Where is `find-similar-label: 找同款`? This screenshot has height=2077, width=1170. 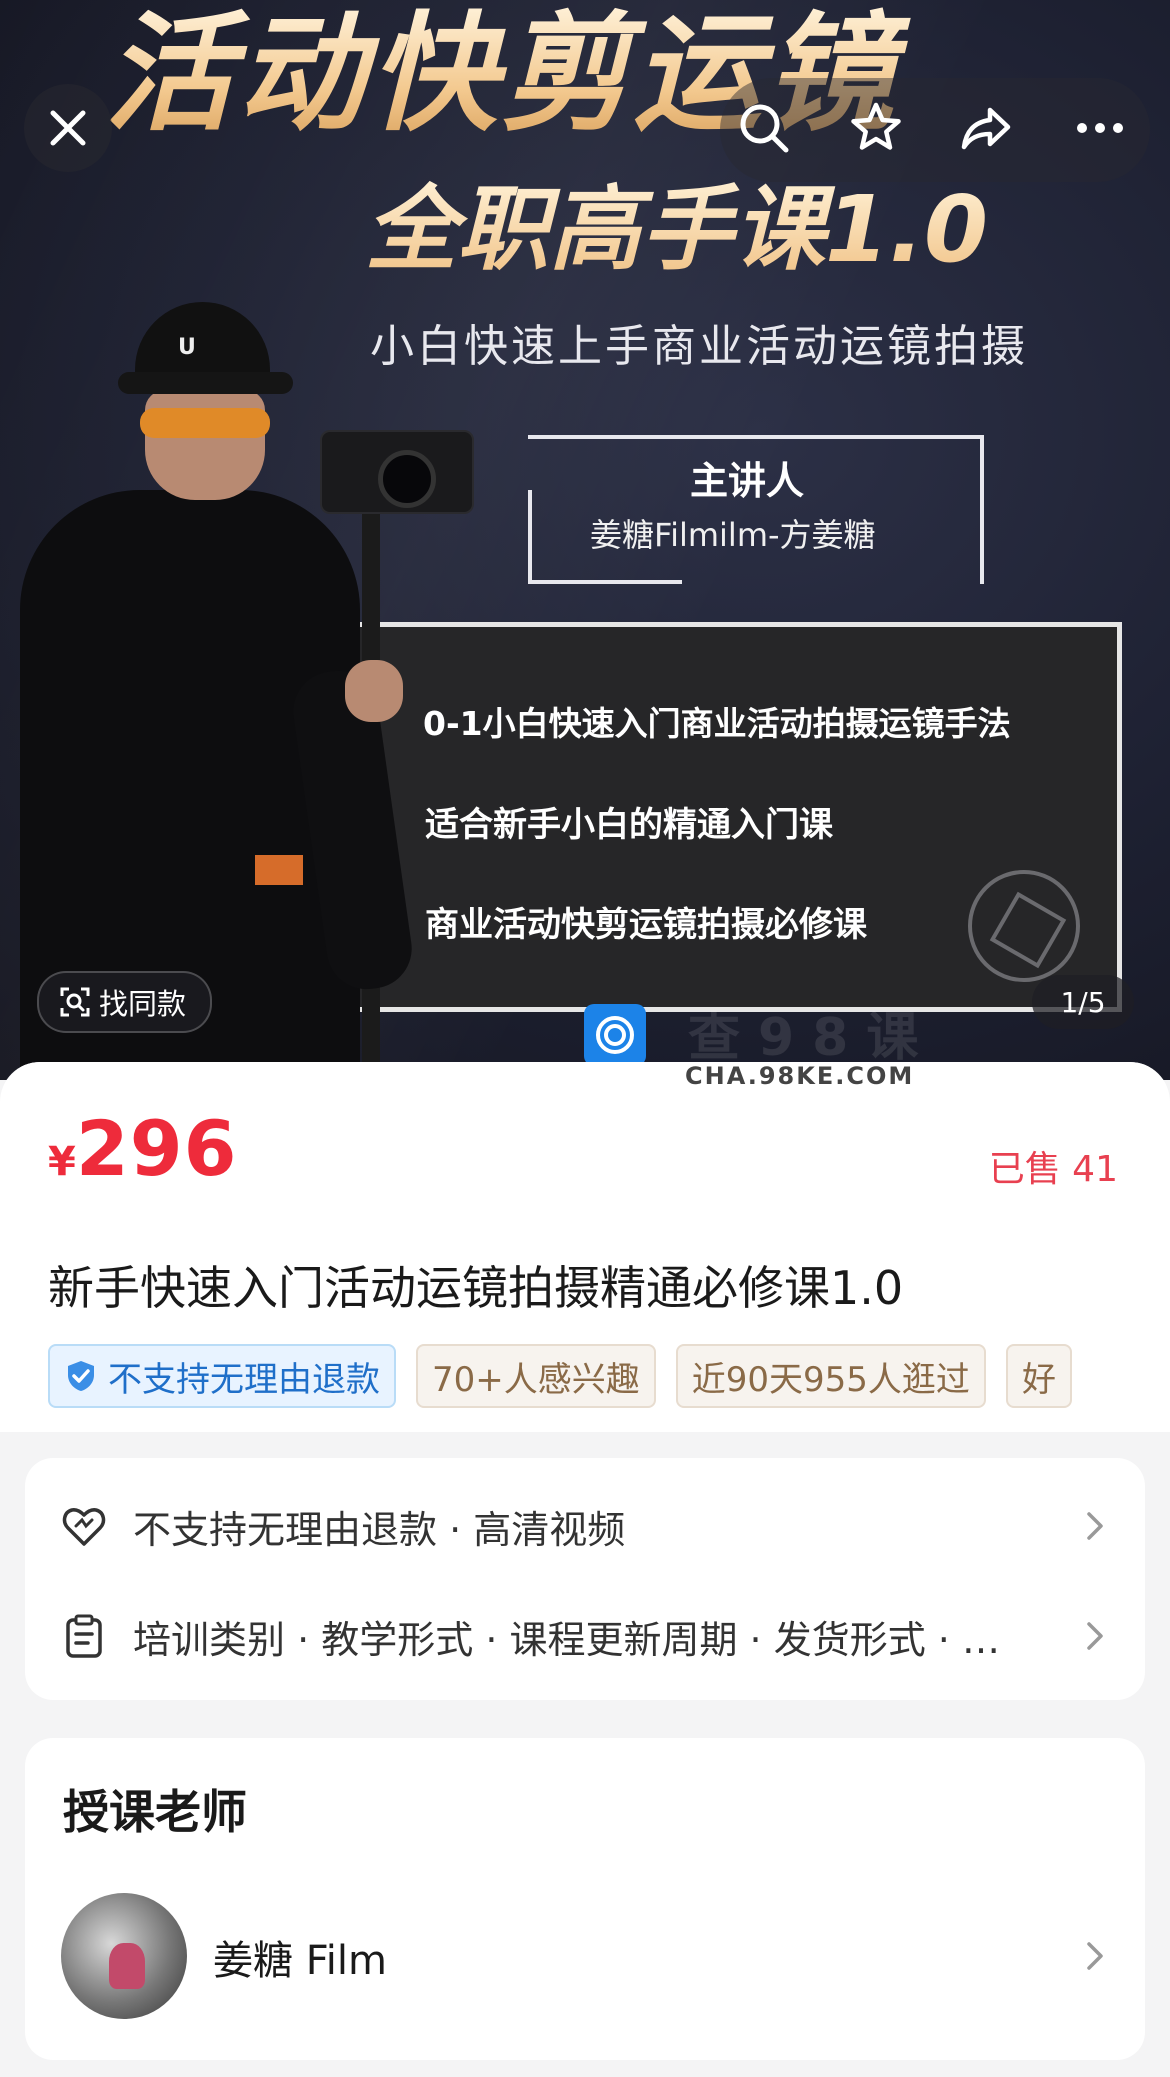
find-similar-label: 找同款 is located at coordinates (143, 1004).